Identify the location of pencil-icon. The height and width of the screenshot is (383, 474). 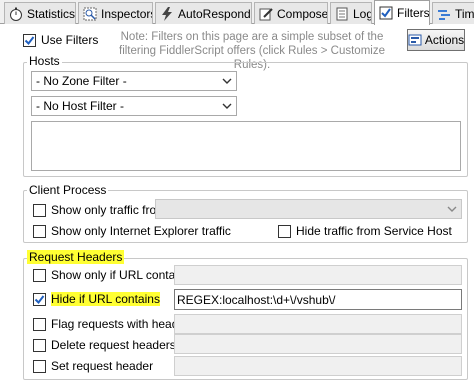
(266, 14).